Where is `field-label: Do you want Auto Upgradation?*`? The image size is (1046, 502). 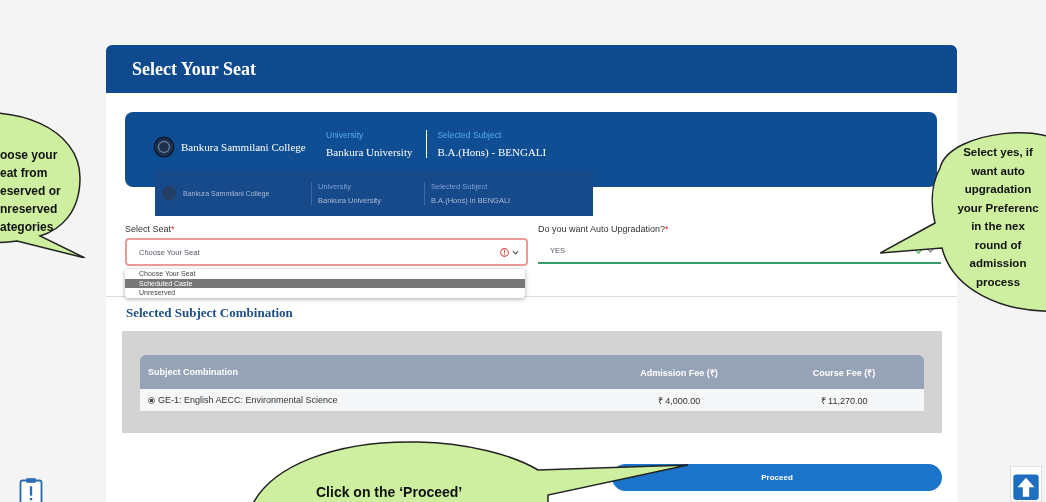
field-label: Do you want Auto Upgradation?* is located at coordinates (604, 229).